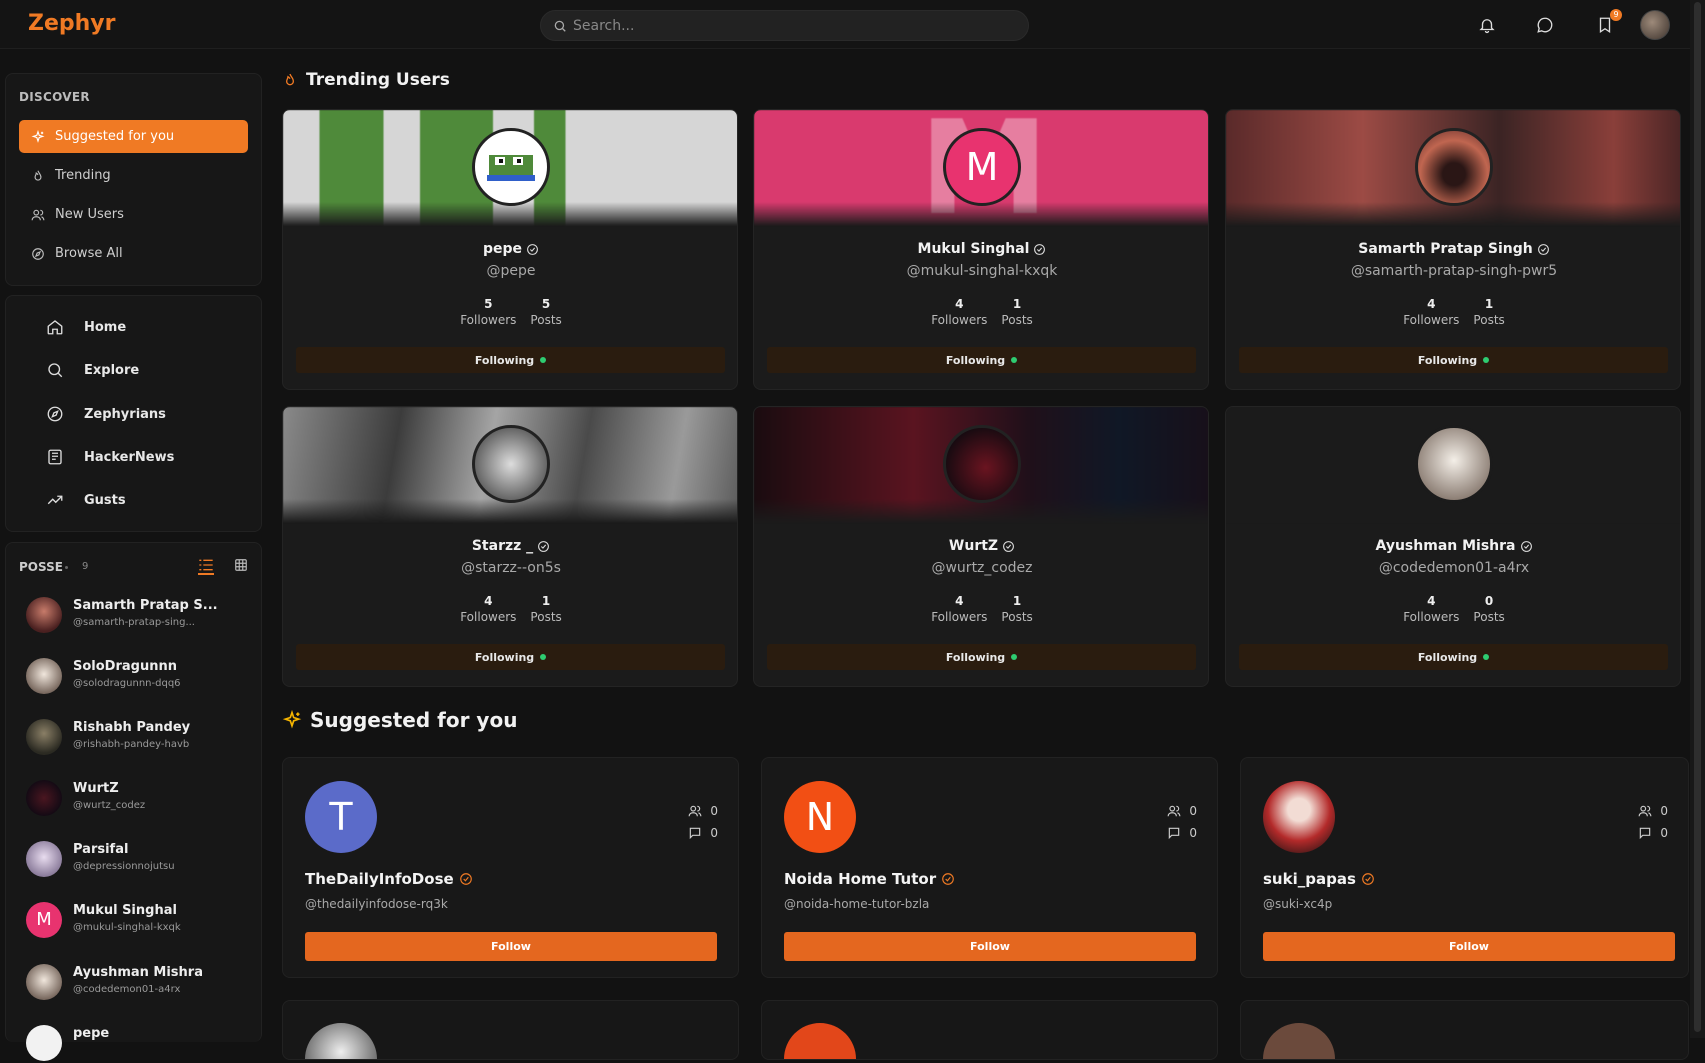 The height and width of the screenshot is (1063, 1705). I want to click on suggested-user-card: 0 0 suki_papas @suki-xc4p Follow, so click(1464, 867).